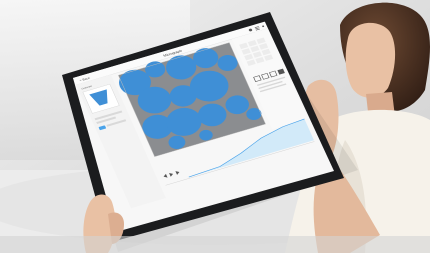 The image size is (430, 253). Describe the element at coordinates (215, 244) in the screenshot. I see `foreground-shadow` at that location.